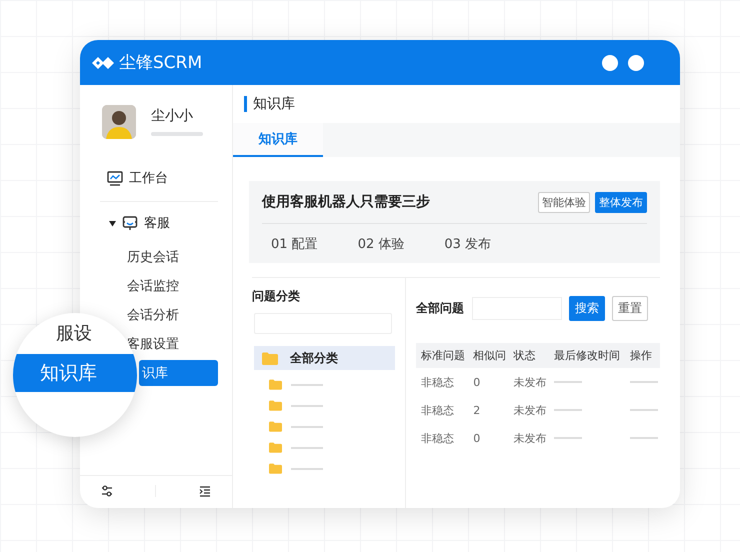  I want to click on step-label: 03 发布, so click(468, 244).